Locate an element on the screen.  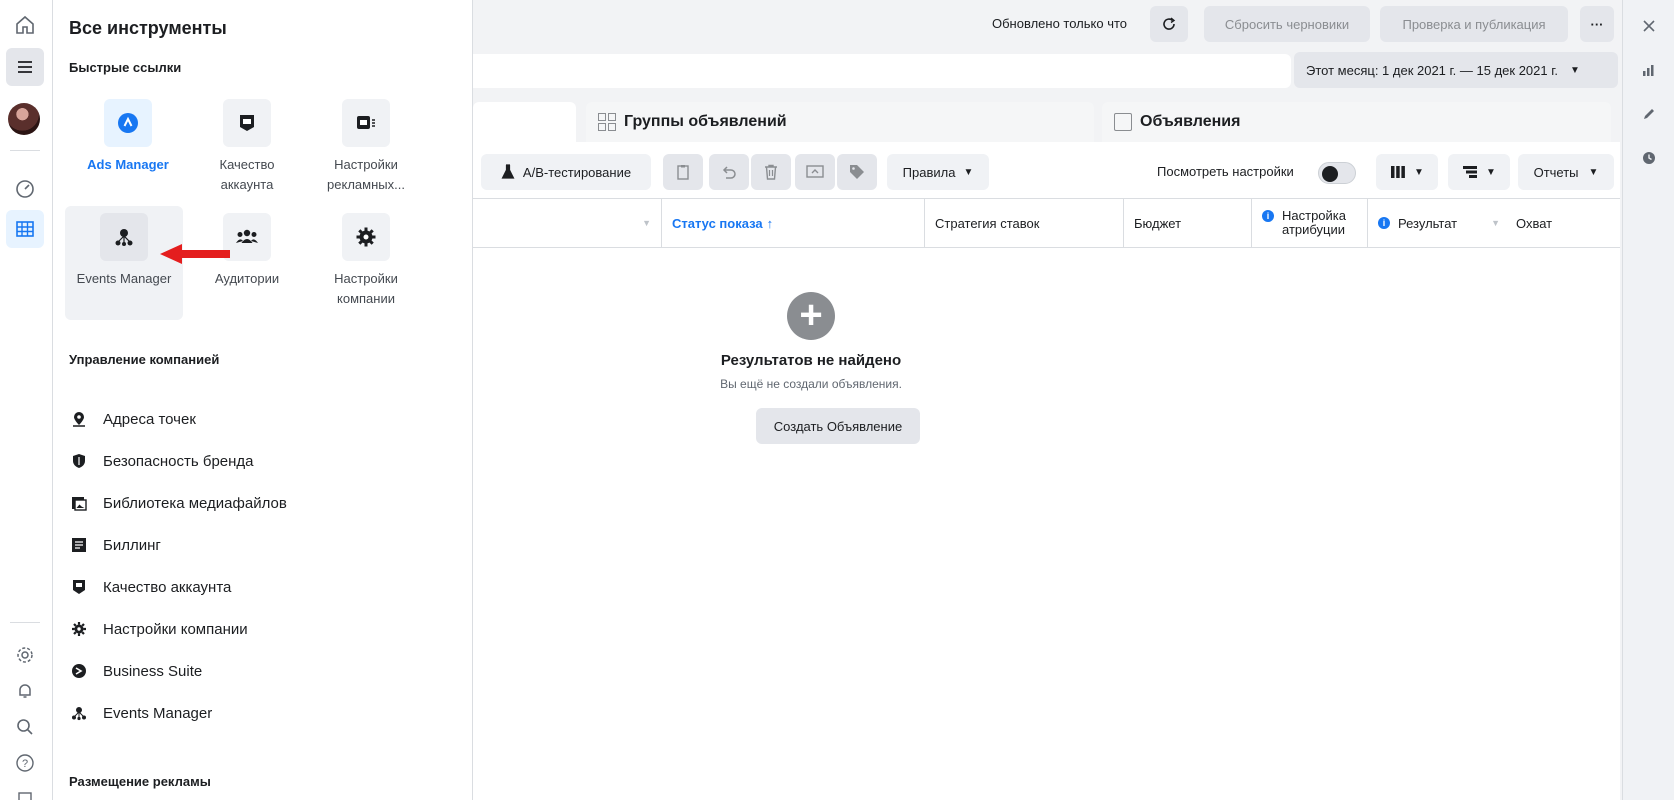
column-label: Стратегия ставок is located at coordinates (987, 223).